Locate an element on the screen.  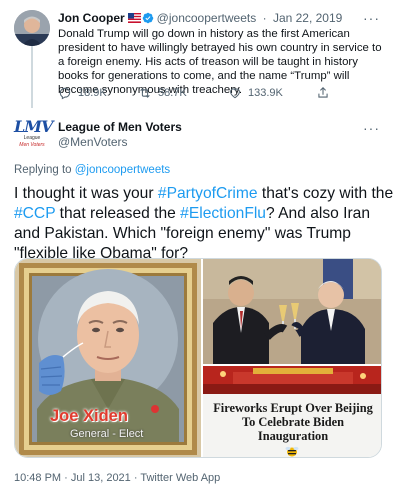
retweet-button: 58.7K is located at coordinates (162, 93).